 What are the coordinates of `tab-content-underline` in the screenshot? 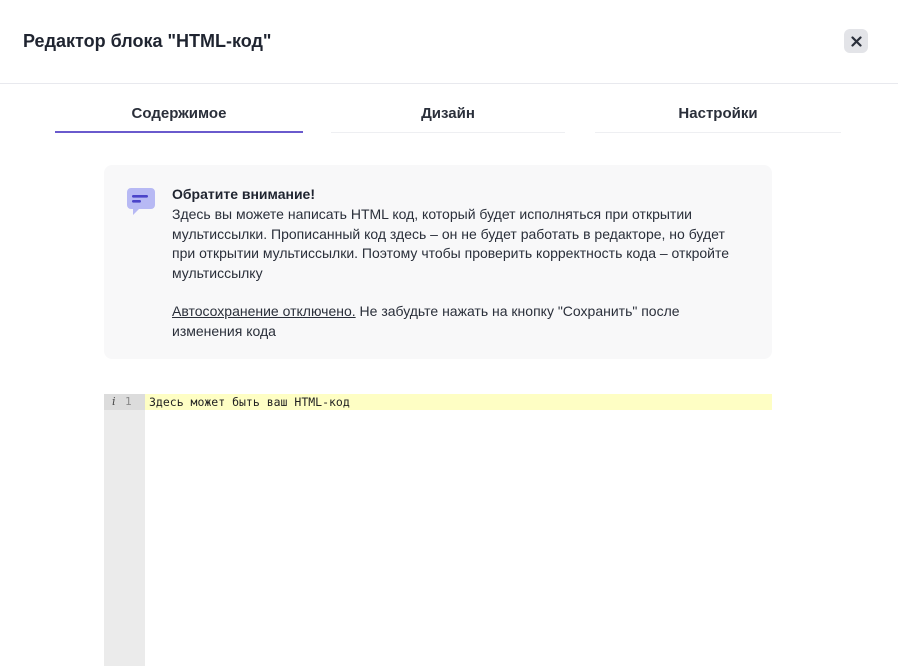 It's located at (179, 132).